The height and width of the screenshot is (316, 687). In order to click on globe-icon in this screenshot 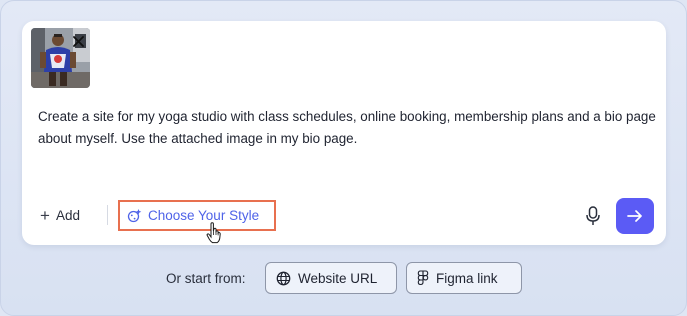, I will do `click(283, 278)`.